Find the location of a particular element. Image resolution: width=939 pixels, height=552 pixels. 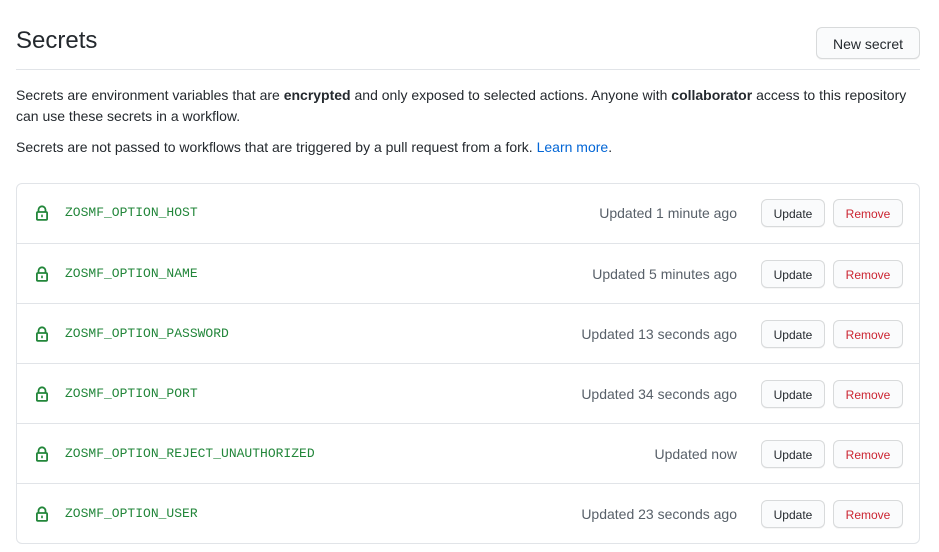

fork-notice-period: . is located at coordinates (610, 147).